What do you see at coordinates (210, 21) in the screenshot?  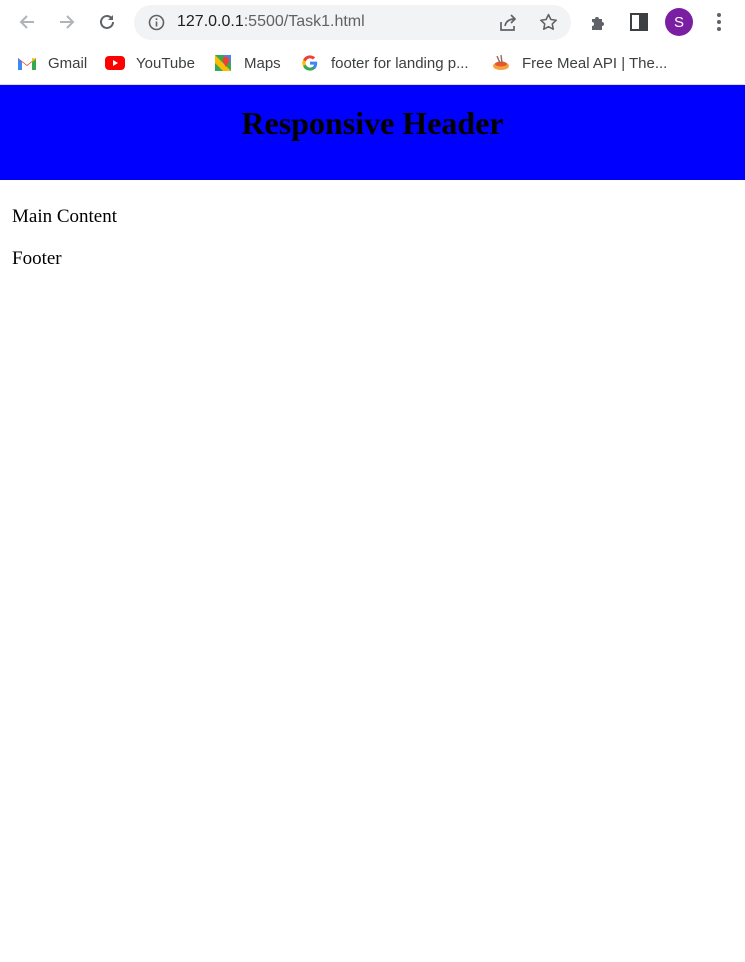 I see `url-host: 127.0.0.1` at bounding box center [210, 21].